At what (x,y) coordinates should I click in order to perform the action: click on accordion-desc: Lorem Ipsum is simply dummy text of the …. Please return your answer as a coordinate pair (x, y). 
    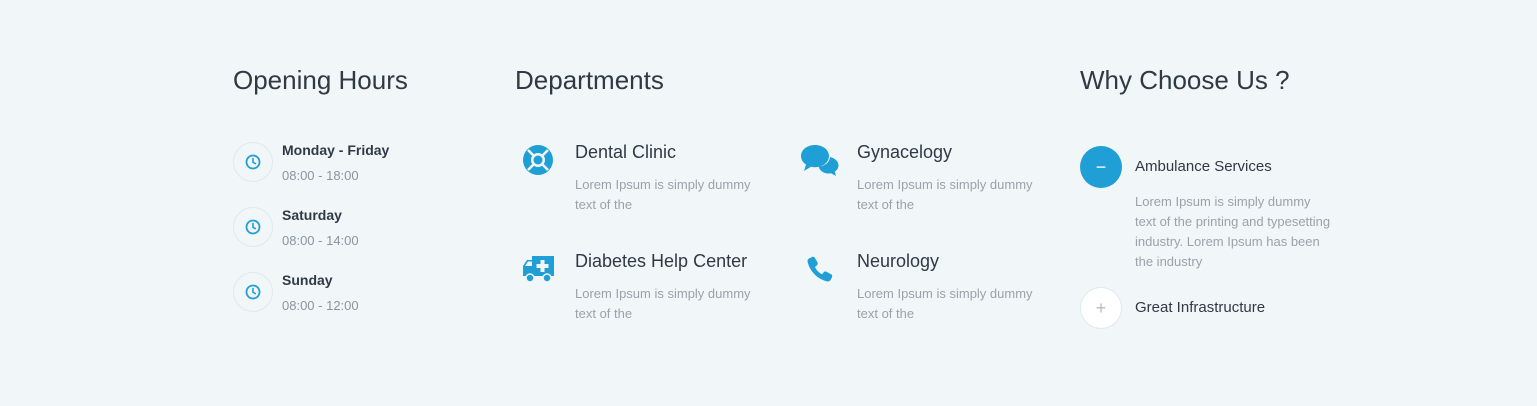
    Looking at the image, I should click on (1233, 231).